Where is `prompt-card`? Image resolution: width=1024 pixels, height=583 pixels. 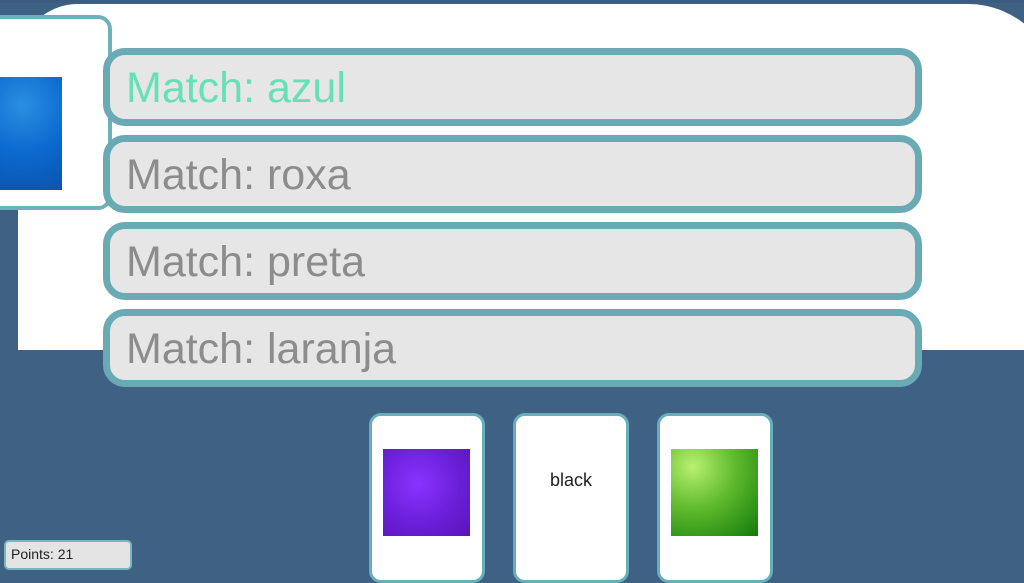 prompt-card is located at coordinates (56, 112).